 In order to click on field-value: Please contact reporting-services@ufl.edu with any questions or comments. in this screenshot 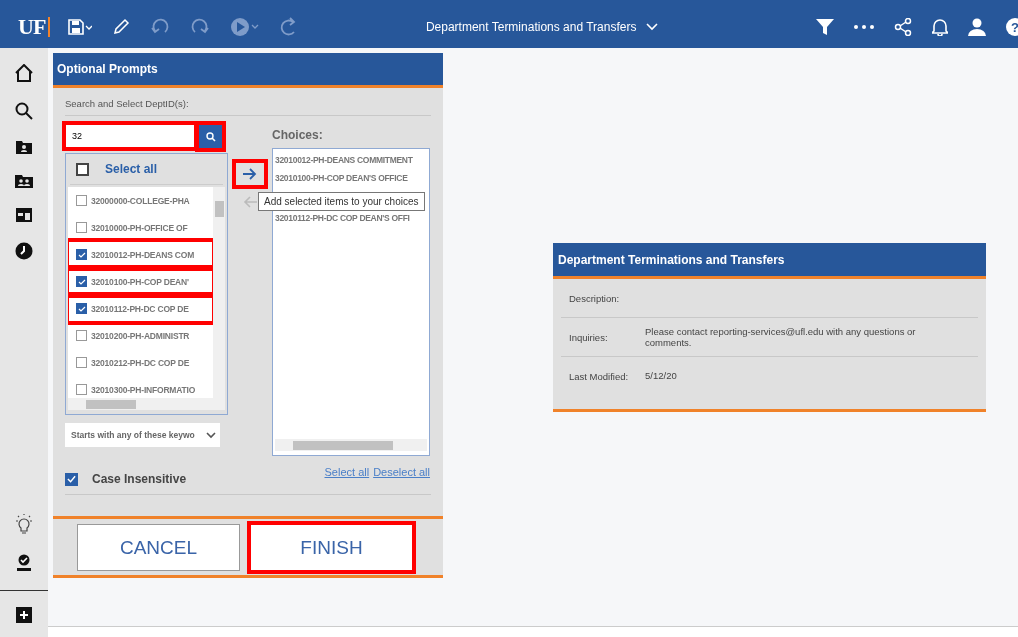, I will do `click(781, 337)`.